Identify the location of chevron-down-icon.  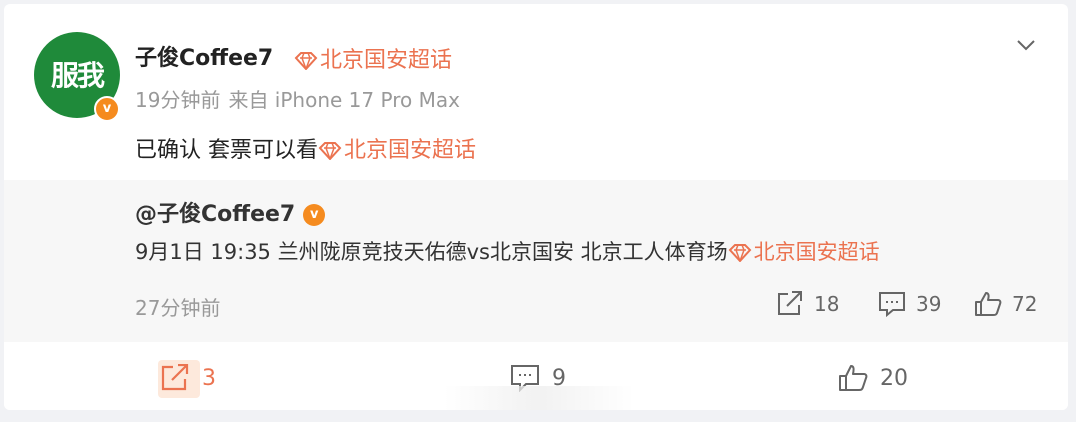
(1026, 45).